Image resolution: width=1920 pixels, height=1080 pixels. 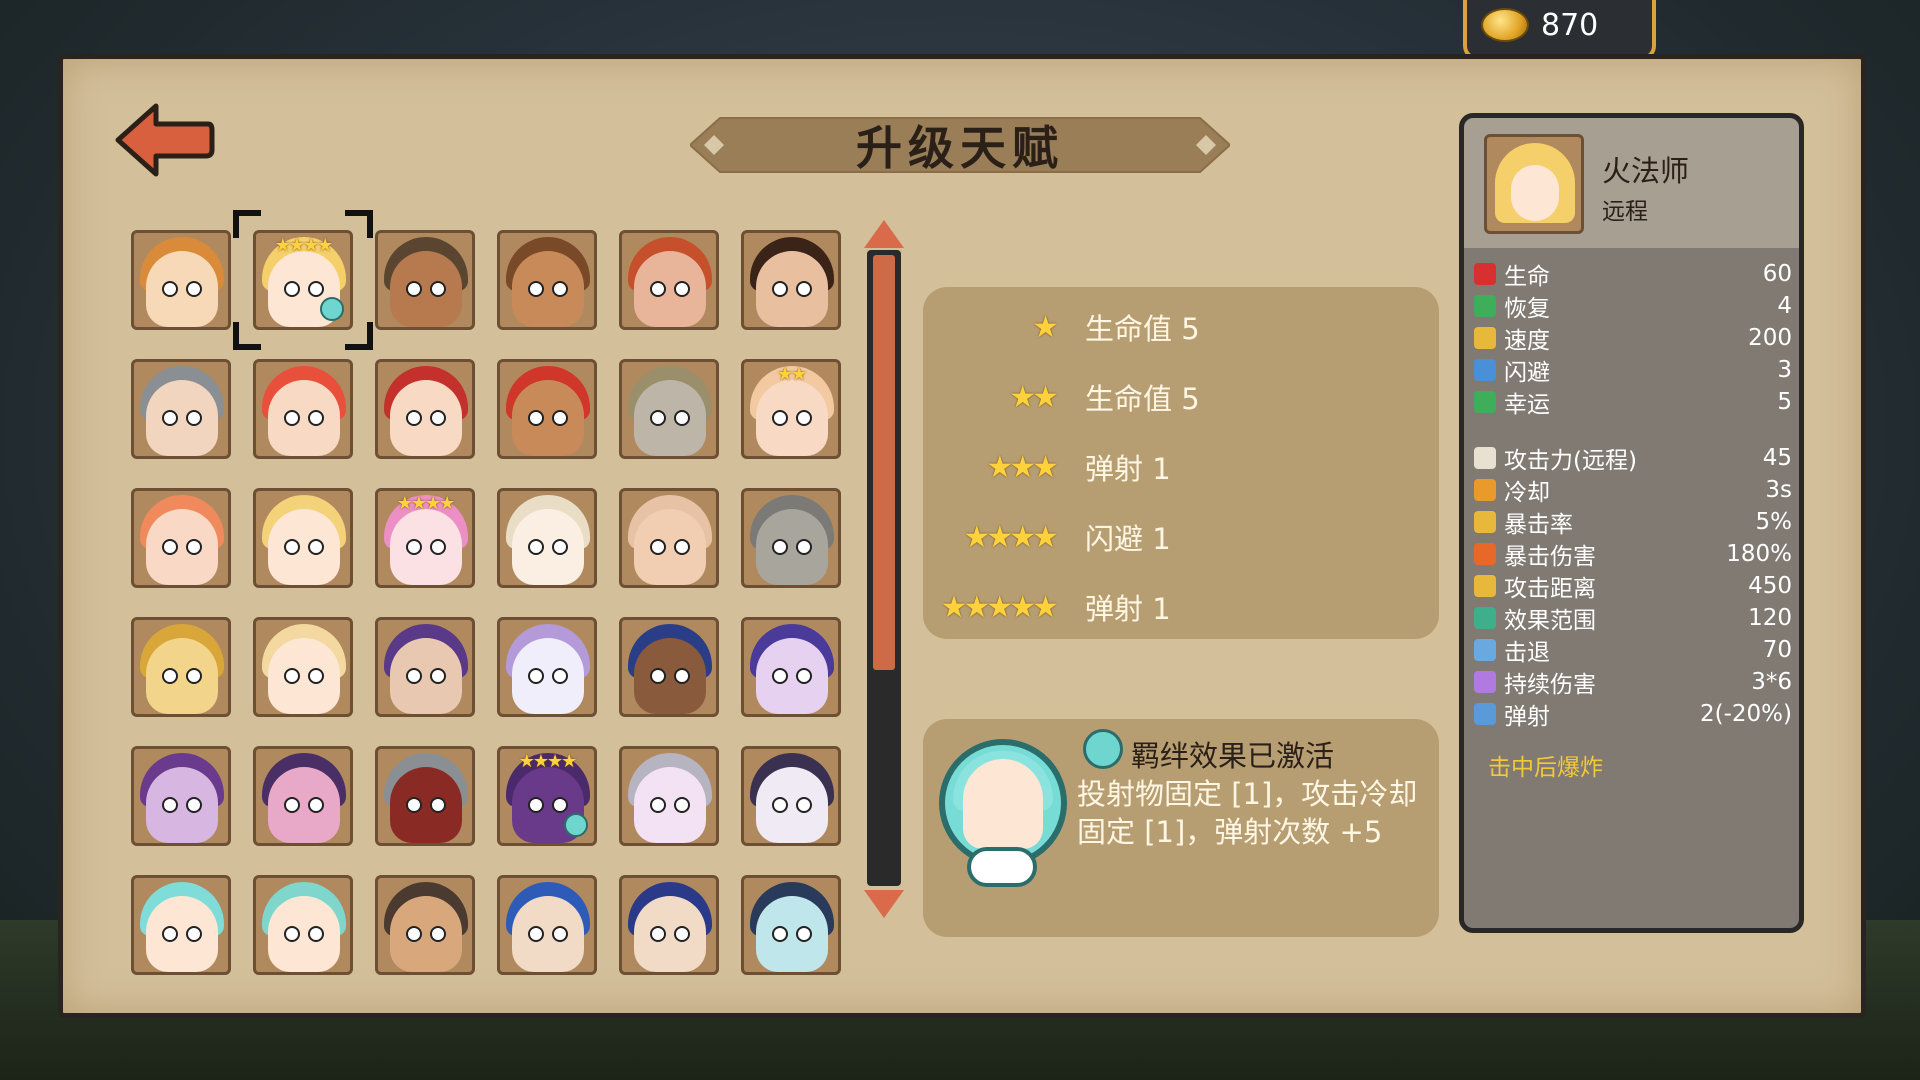 I want to click on stat-row: 暴击率 5%, so click(x=1633, y=522).